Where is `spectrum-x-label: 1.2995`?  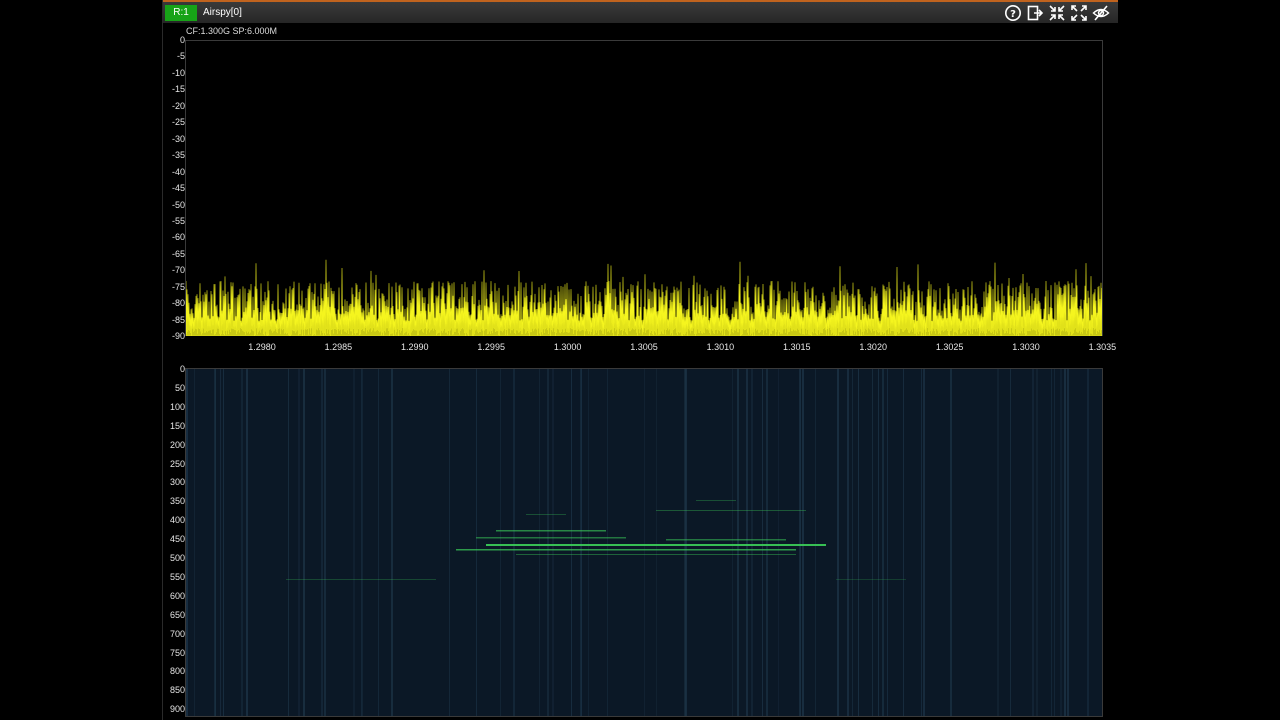
spectrum-x-label: 1.2995 is located at coordinates (491, 347).